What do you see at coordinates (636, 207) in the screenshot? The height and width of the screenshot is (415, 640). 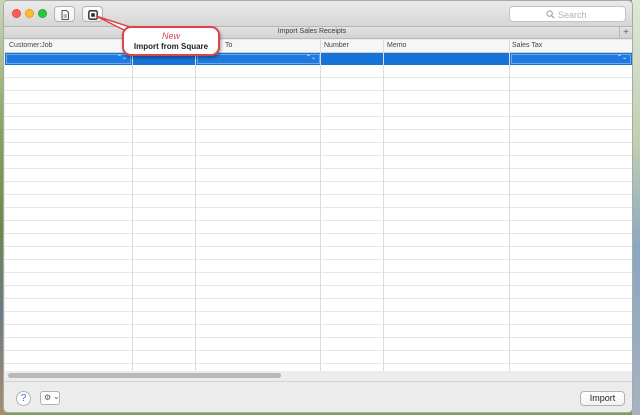 I see `desktop-right-edge` at bounding box center [636, 207].